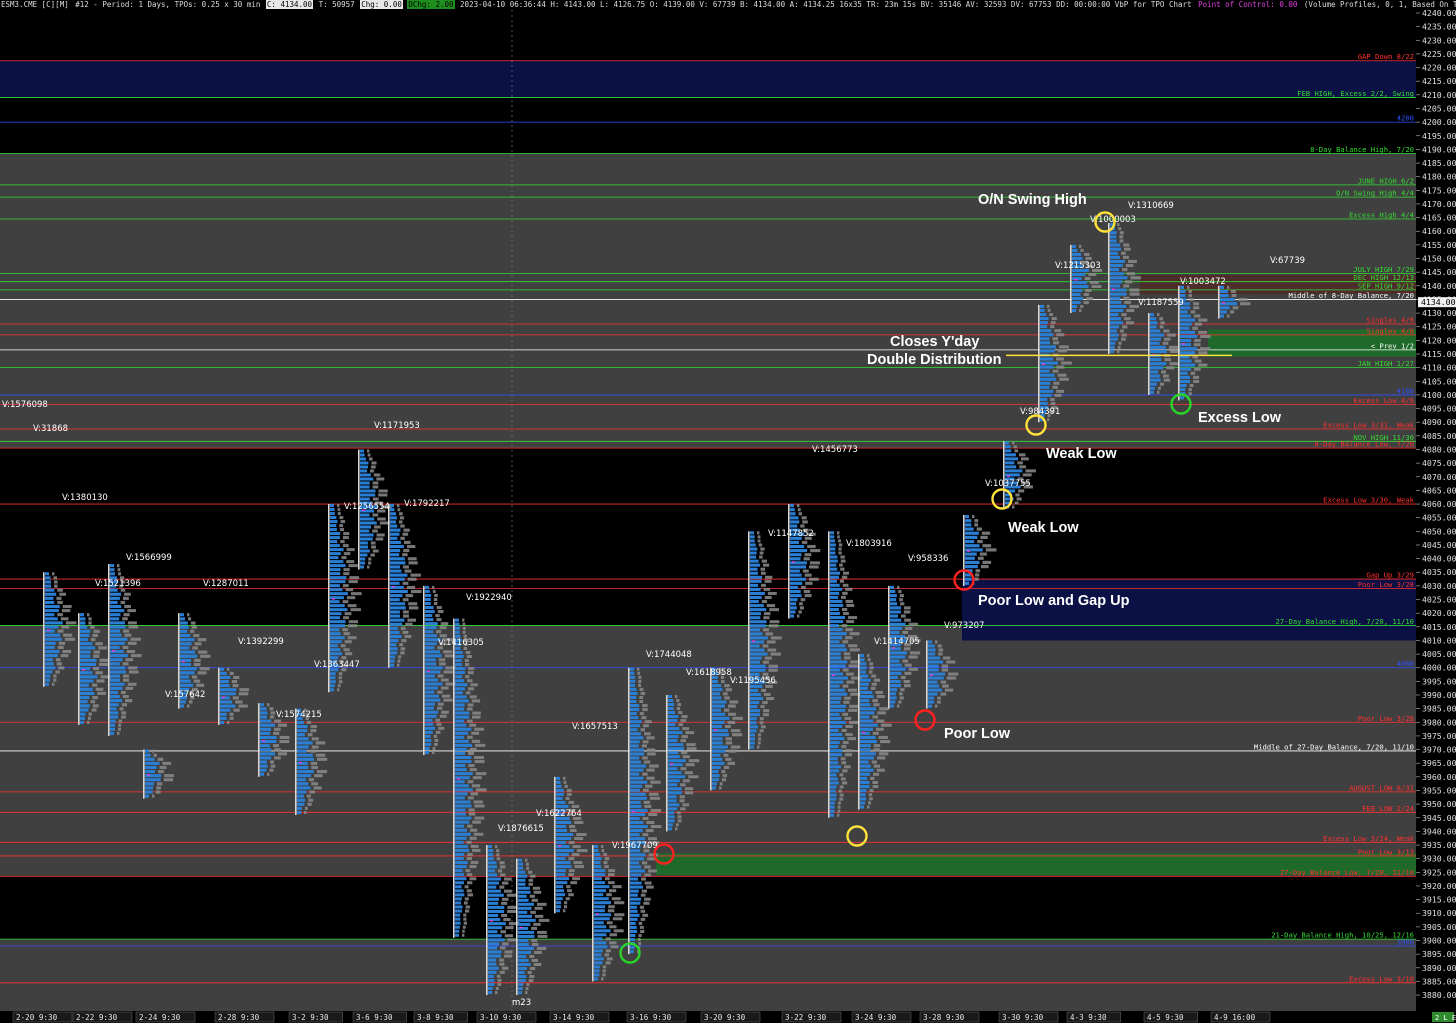 This screenshot has height=1023, width=1456. Describe the element at coordinates (1439, 600) in the screenshot. I see `price-tick-label: 4025.00` at that location.